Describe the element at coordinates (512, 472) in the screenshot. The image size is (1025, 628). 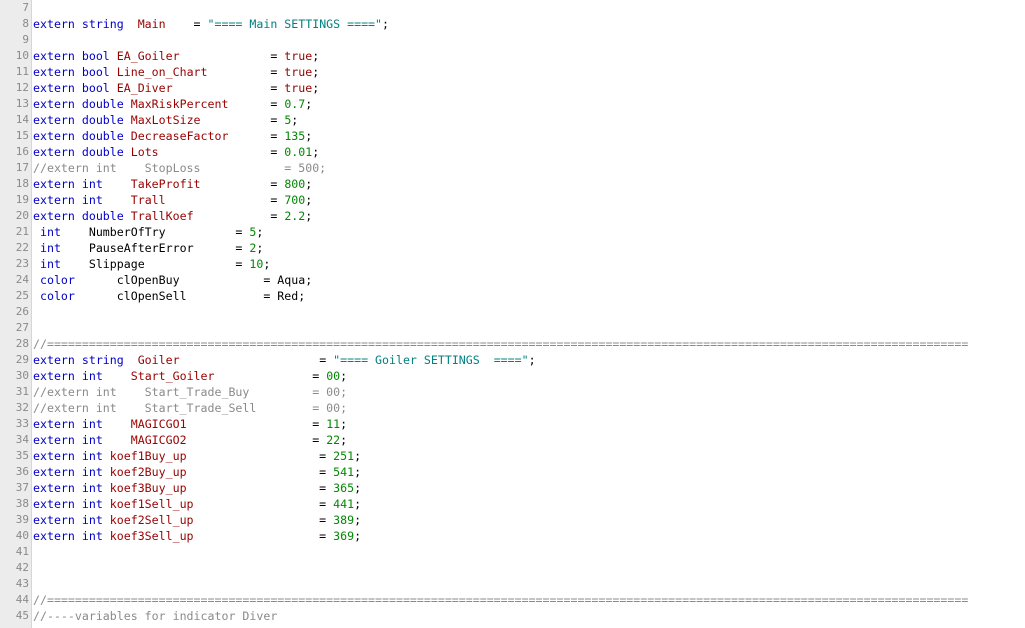
I see `code-line: 36 extern int koef2Buy_up = 541;` at that location.